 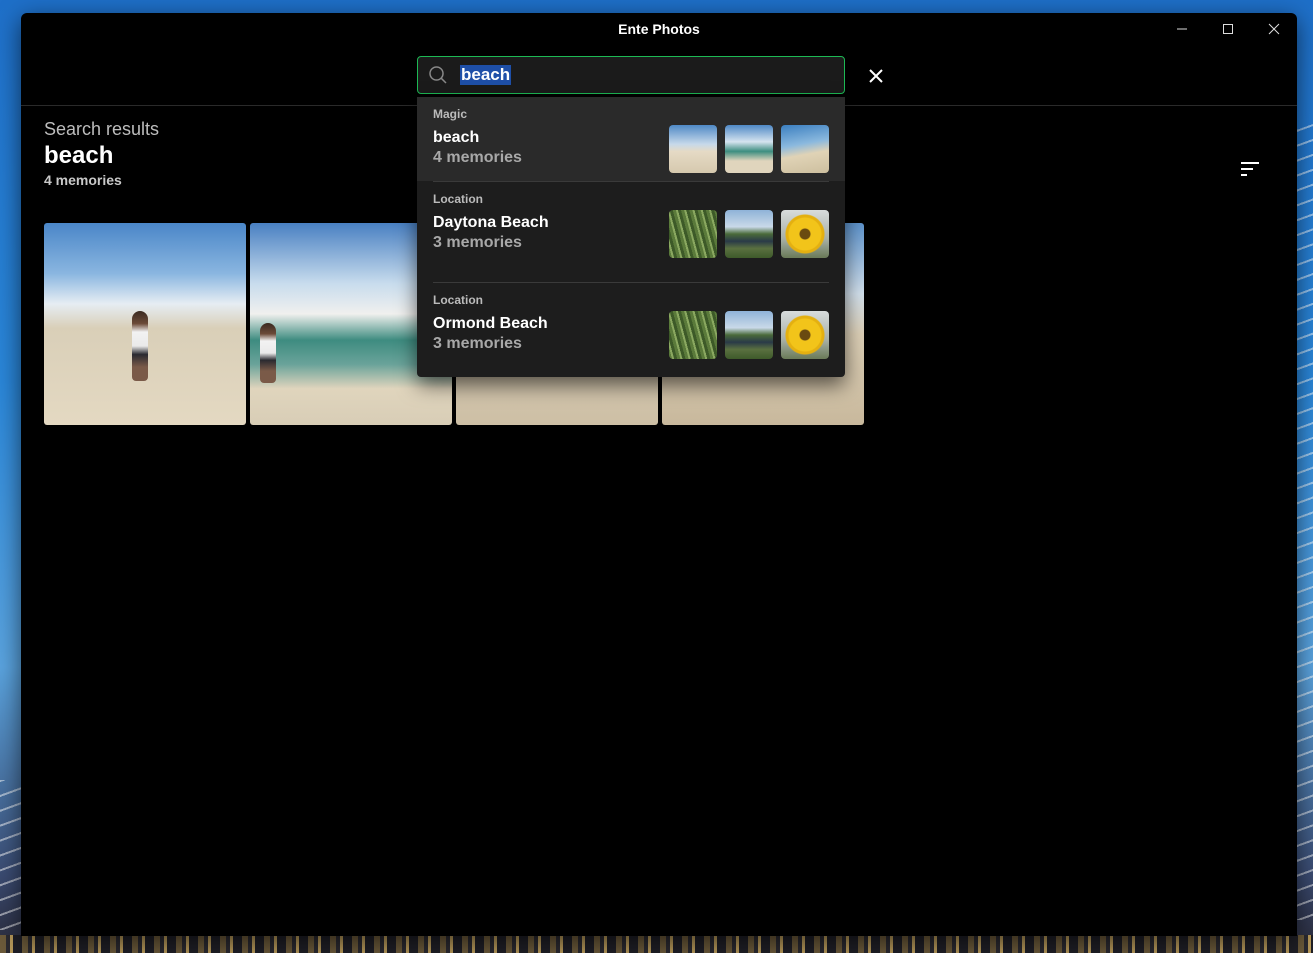 I want to click on minimize-button, so click(x=1182, y=29).